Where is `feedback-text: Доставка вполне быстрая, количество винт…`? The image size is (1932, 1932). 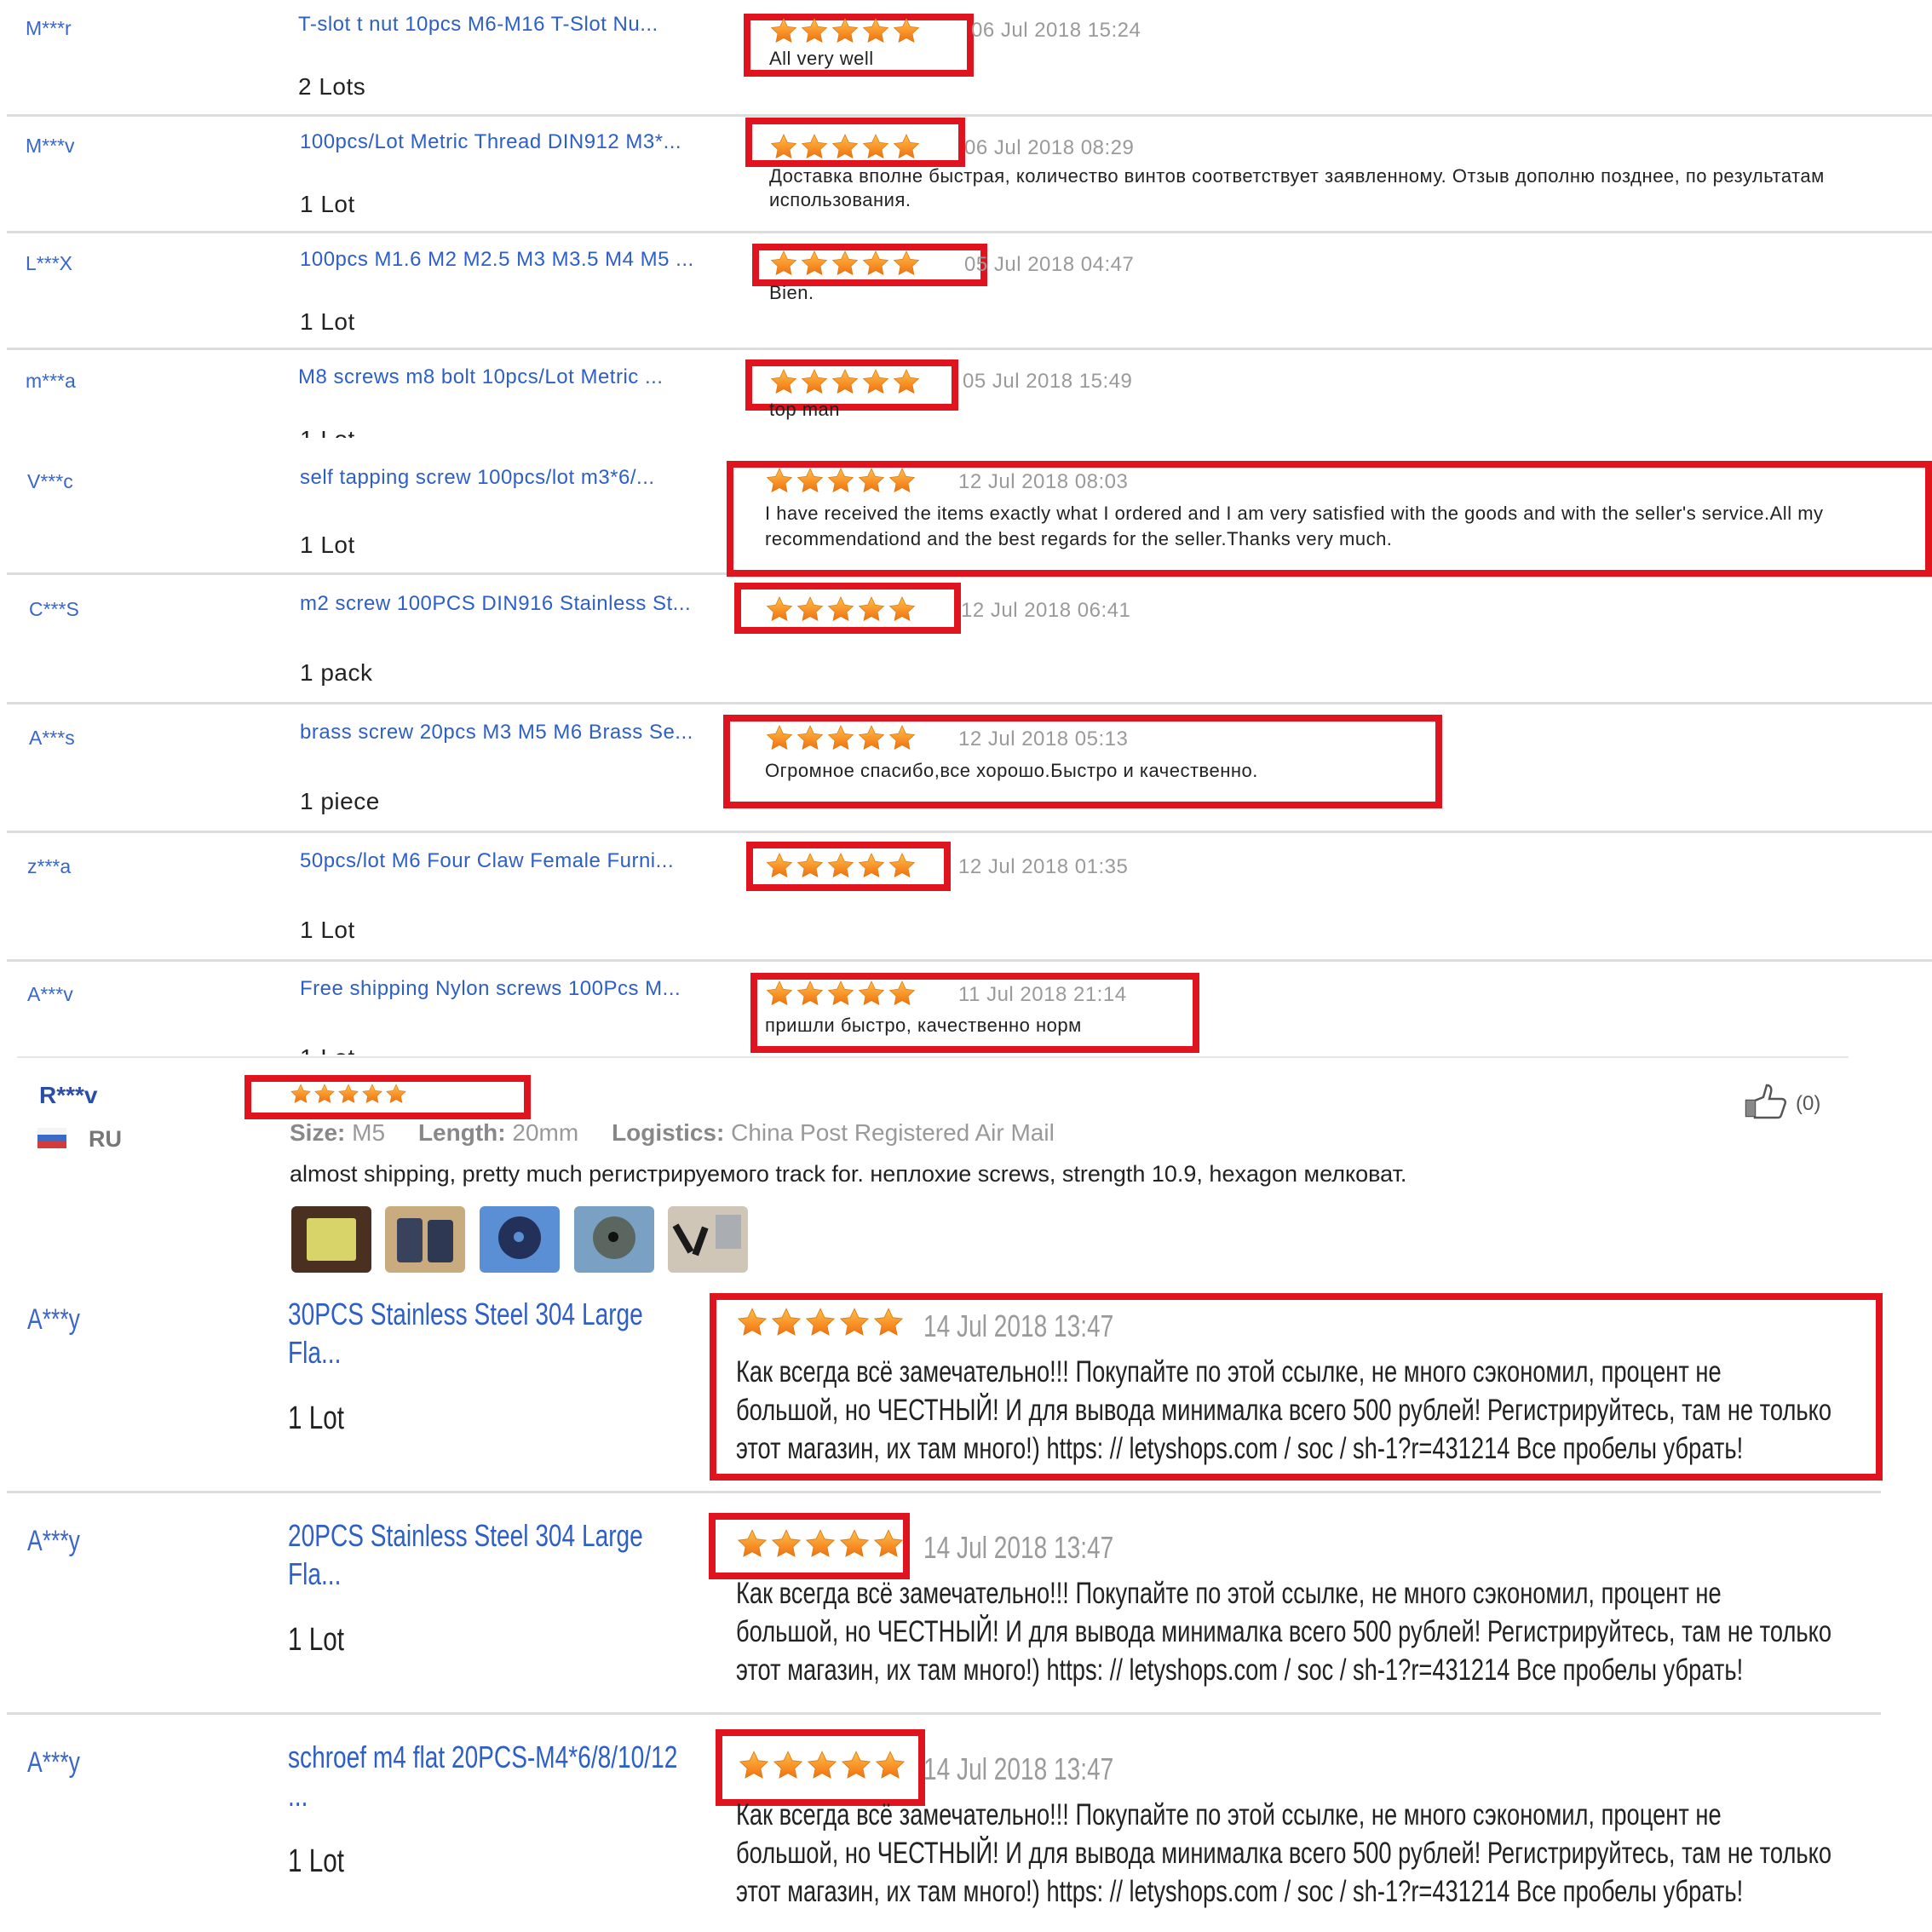
feedback-text: Доставка вполне быстрая, количество винт… is located at coordinates (1297, 188).